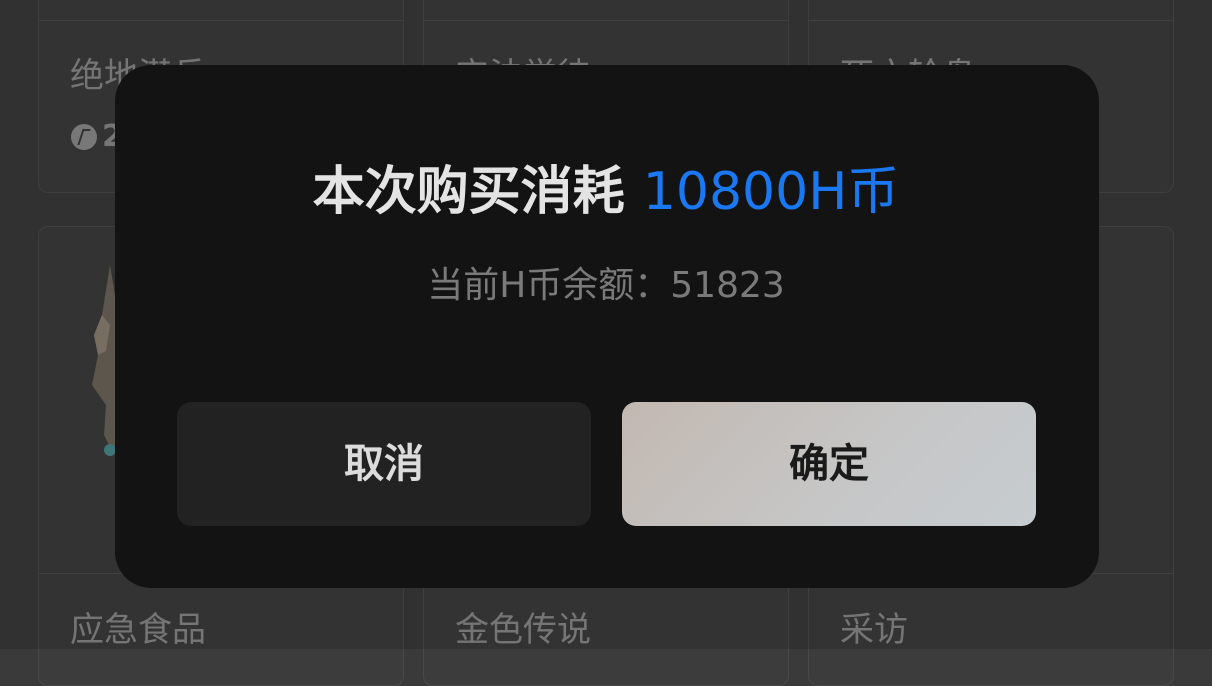 This screenshot has width=1212, height=686. Describe the element at coordinates (384, 464) in the screenshot. I see `cancel-button: 取消` at that location.